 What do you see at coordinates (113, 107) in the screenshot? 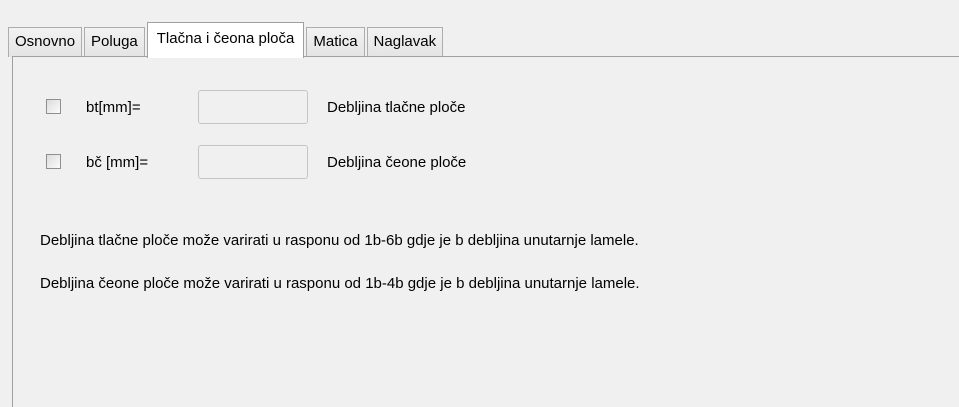
I see `bt-label: bt[mm]=` at bounding box center [113, 107].